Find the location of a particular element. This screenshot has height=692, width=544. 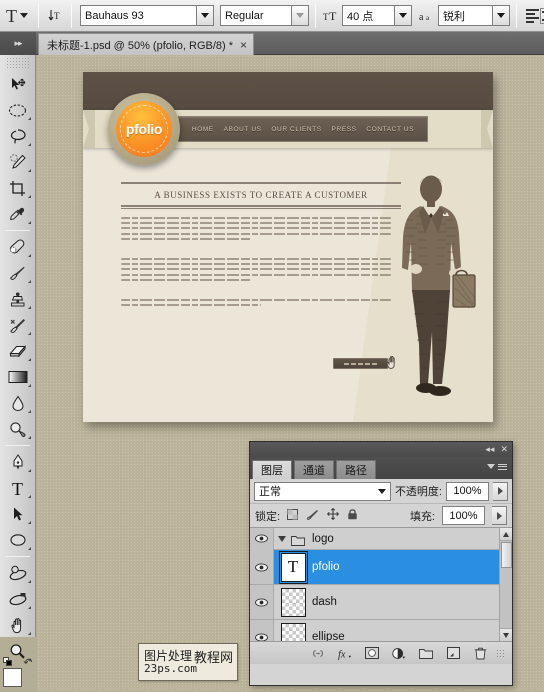

swap-colors-icon: ↶ is located at coordinates (27, 662).